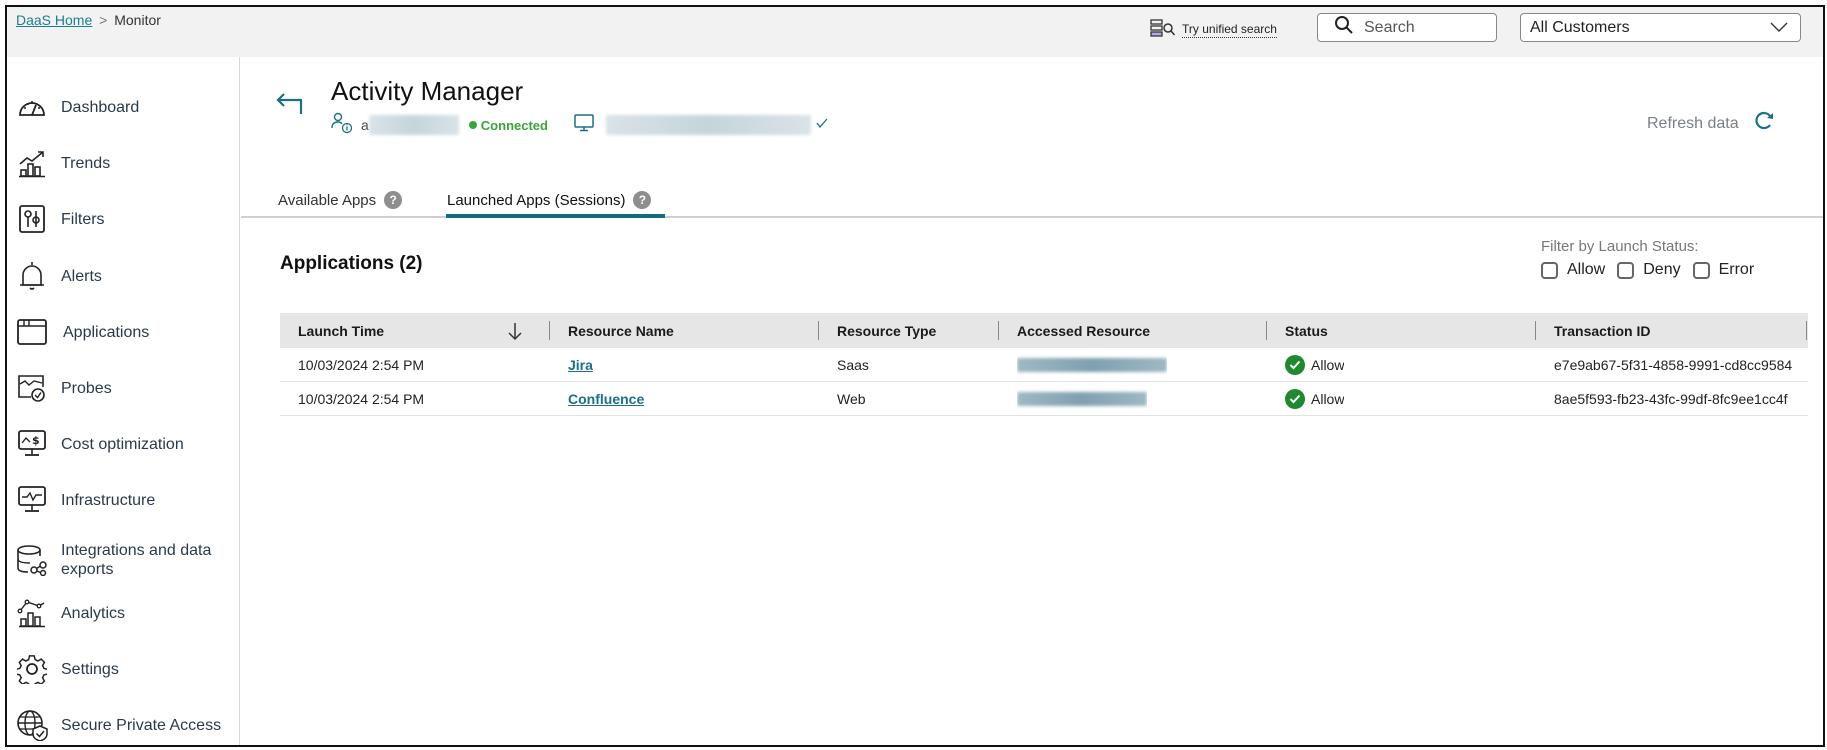 Image resolution: width=1827 pixels, height=750 pixels. What do you see at coordinates (32, 613) in the screenshot?
I see `analytics-chart-icon` at bounding box center [32, 613].